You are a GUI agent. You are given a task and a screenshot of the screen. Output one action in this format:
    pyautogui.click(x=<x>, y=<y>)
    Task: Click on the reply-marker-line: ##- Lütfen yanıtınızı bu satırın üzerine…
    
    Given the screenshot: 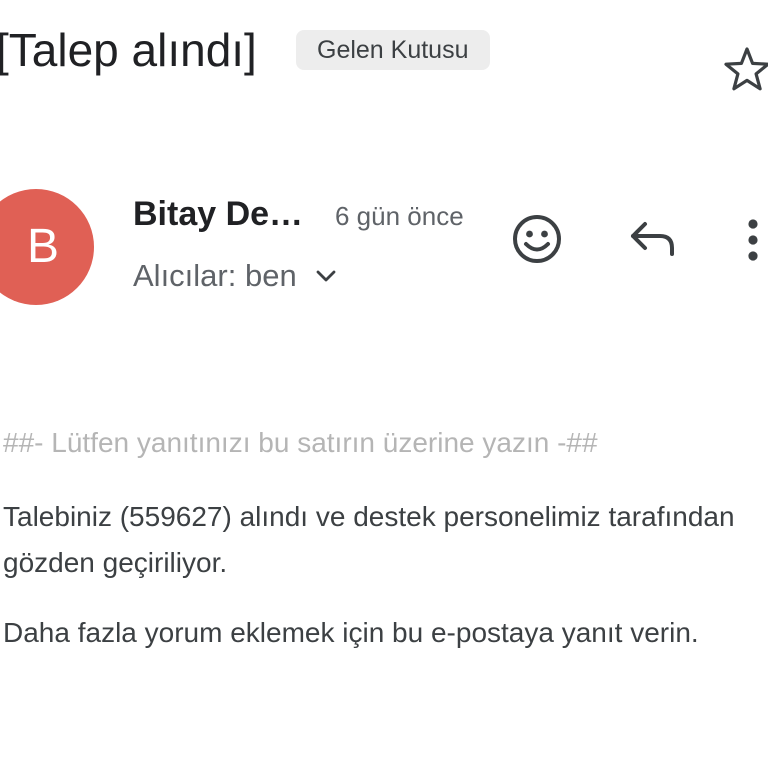 What is the action you would take?
    pyautogui.click(x=300, y=442)
    